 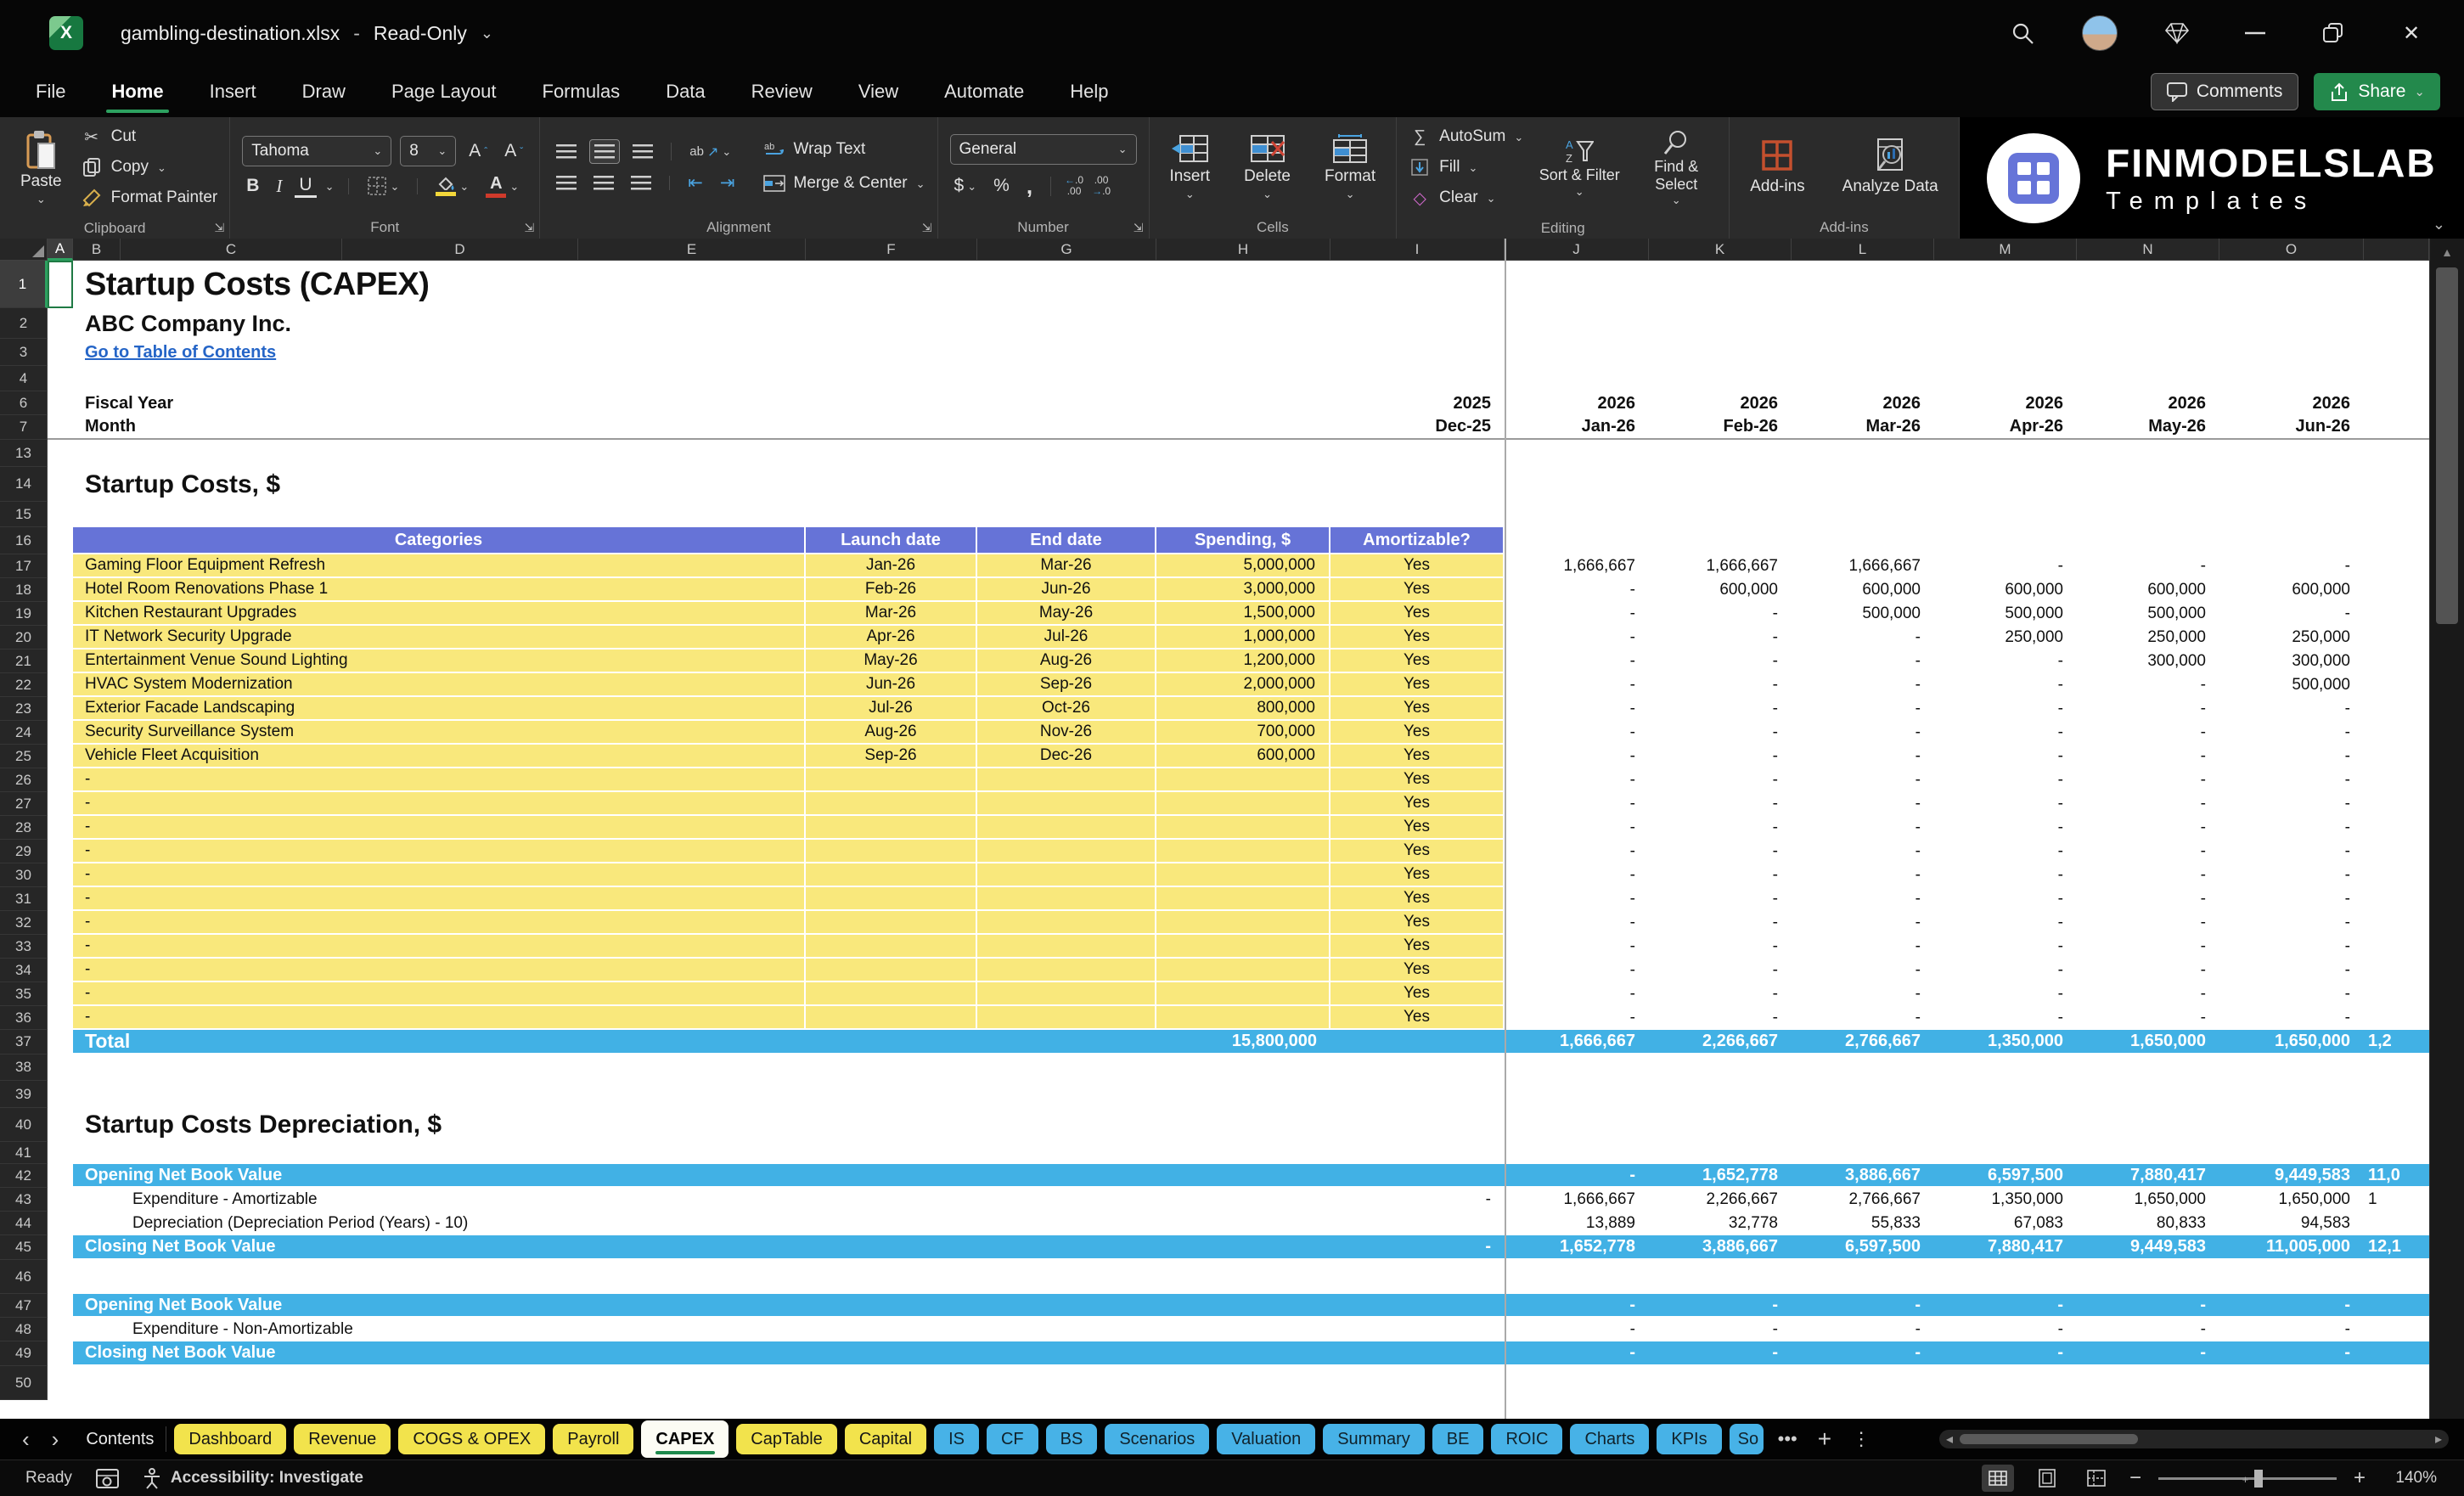 I want to click on cell: 1,200,000, so click(x=1243, y=661).